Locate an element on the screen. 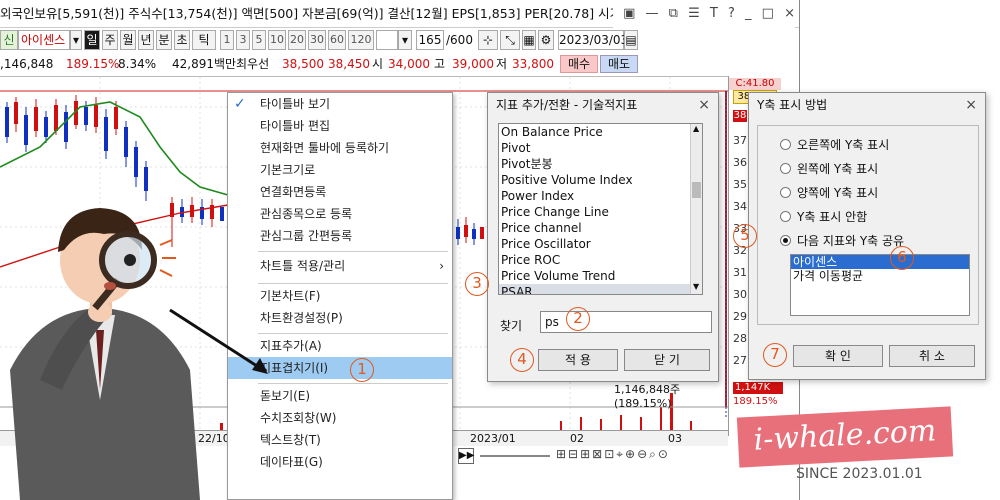 The height and width of the screenshot is (500, 1000). ok-button: 확 인 is located at coordinates (838, 356).